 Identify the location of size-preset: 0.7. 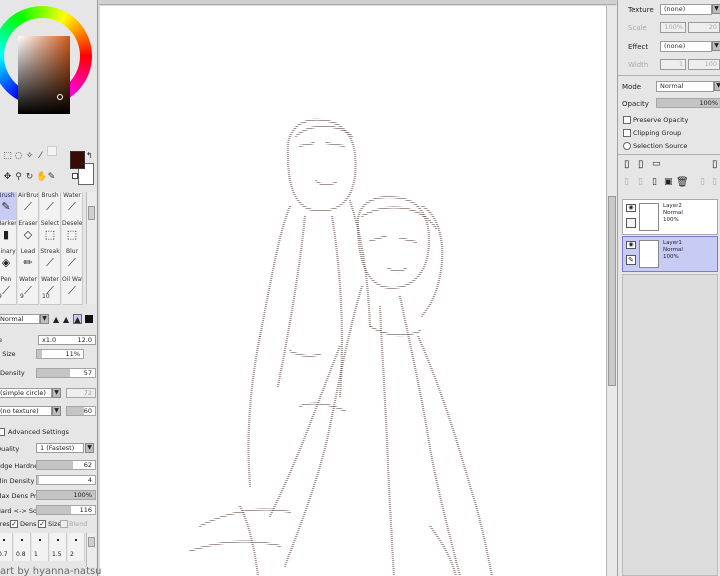
(6, 547).